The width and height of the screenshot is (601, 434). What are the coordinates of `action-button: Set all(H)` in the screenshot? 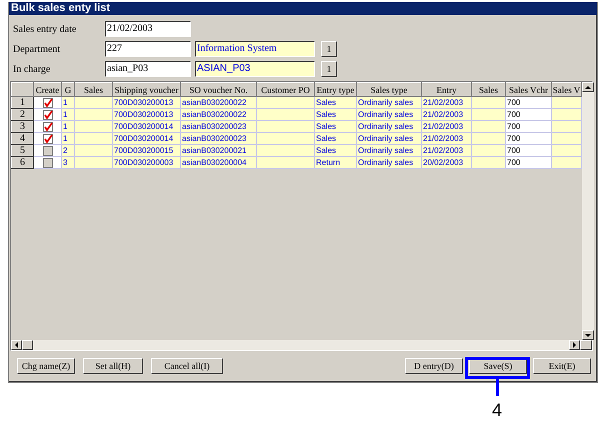 It's located at (113, 366).